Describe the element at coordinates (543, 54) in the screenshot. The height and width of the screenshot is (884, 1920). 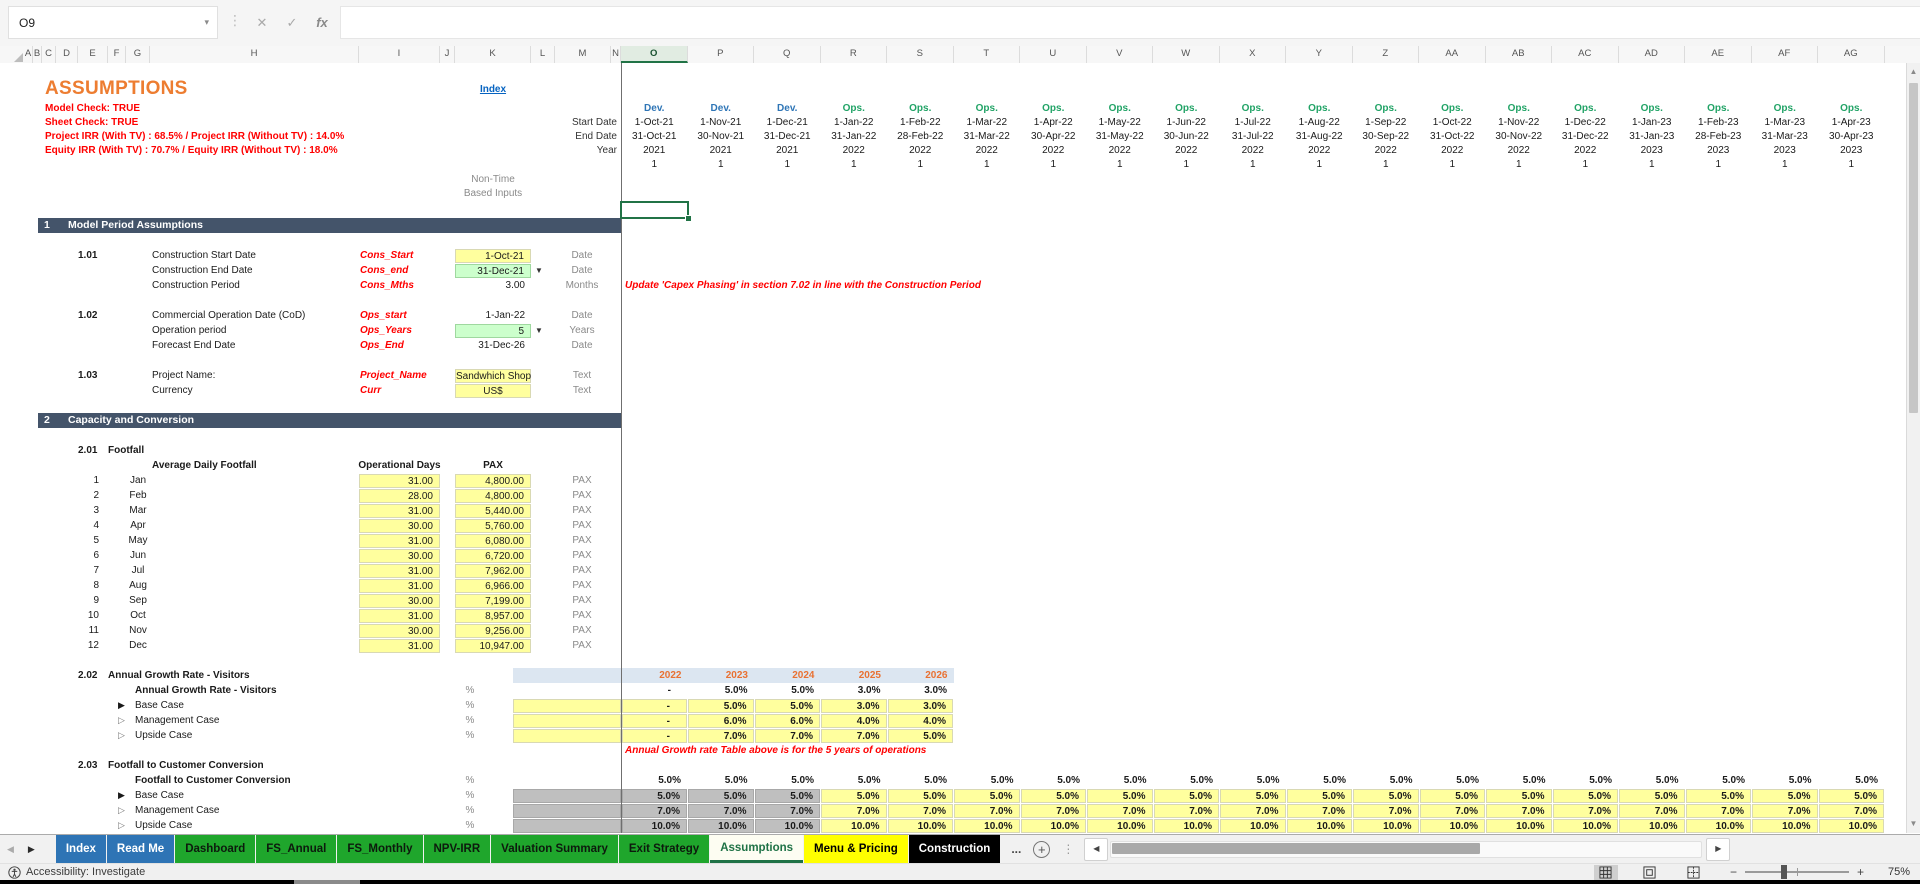
I see `column-header-L: L` at that location.